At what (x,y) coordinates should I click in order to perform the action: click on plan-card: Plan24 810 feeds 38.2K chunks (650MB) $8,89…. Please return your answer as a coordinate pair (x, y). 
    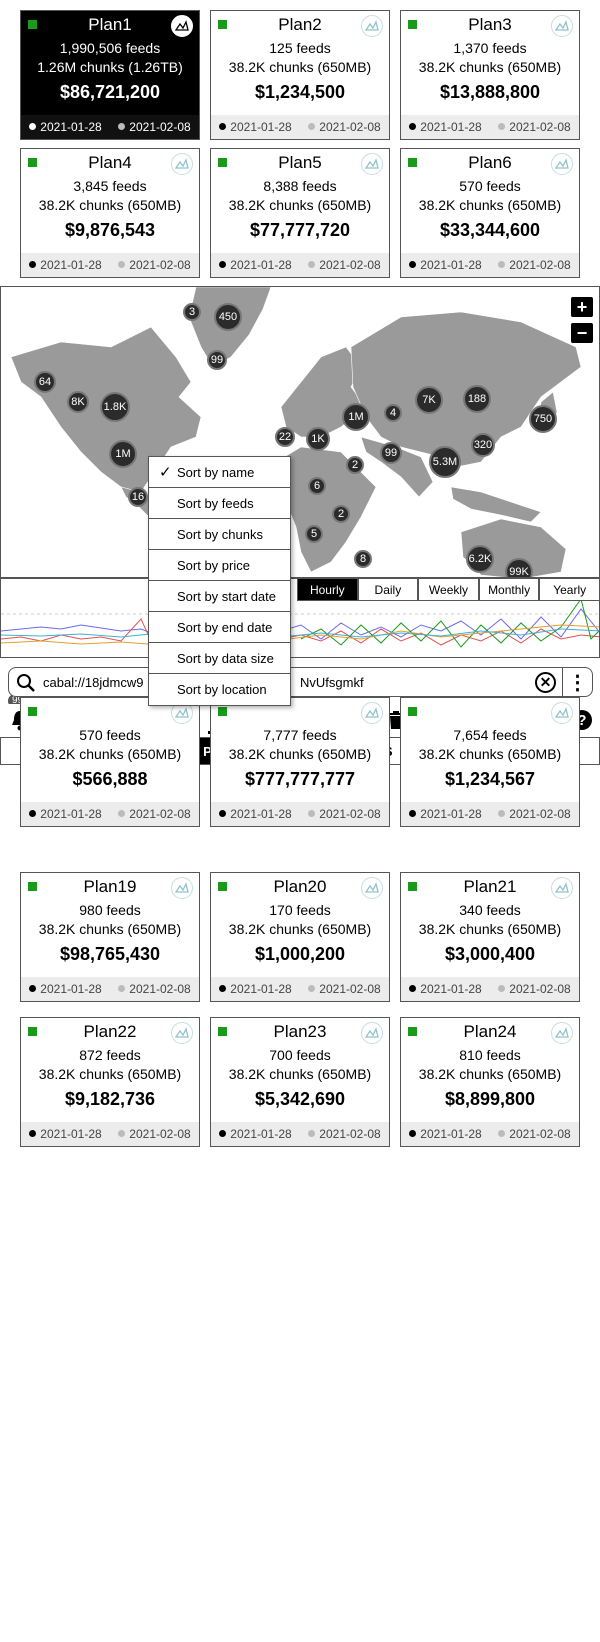
    Looking at the image, I should click on (490, 1082).